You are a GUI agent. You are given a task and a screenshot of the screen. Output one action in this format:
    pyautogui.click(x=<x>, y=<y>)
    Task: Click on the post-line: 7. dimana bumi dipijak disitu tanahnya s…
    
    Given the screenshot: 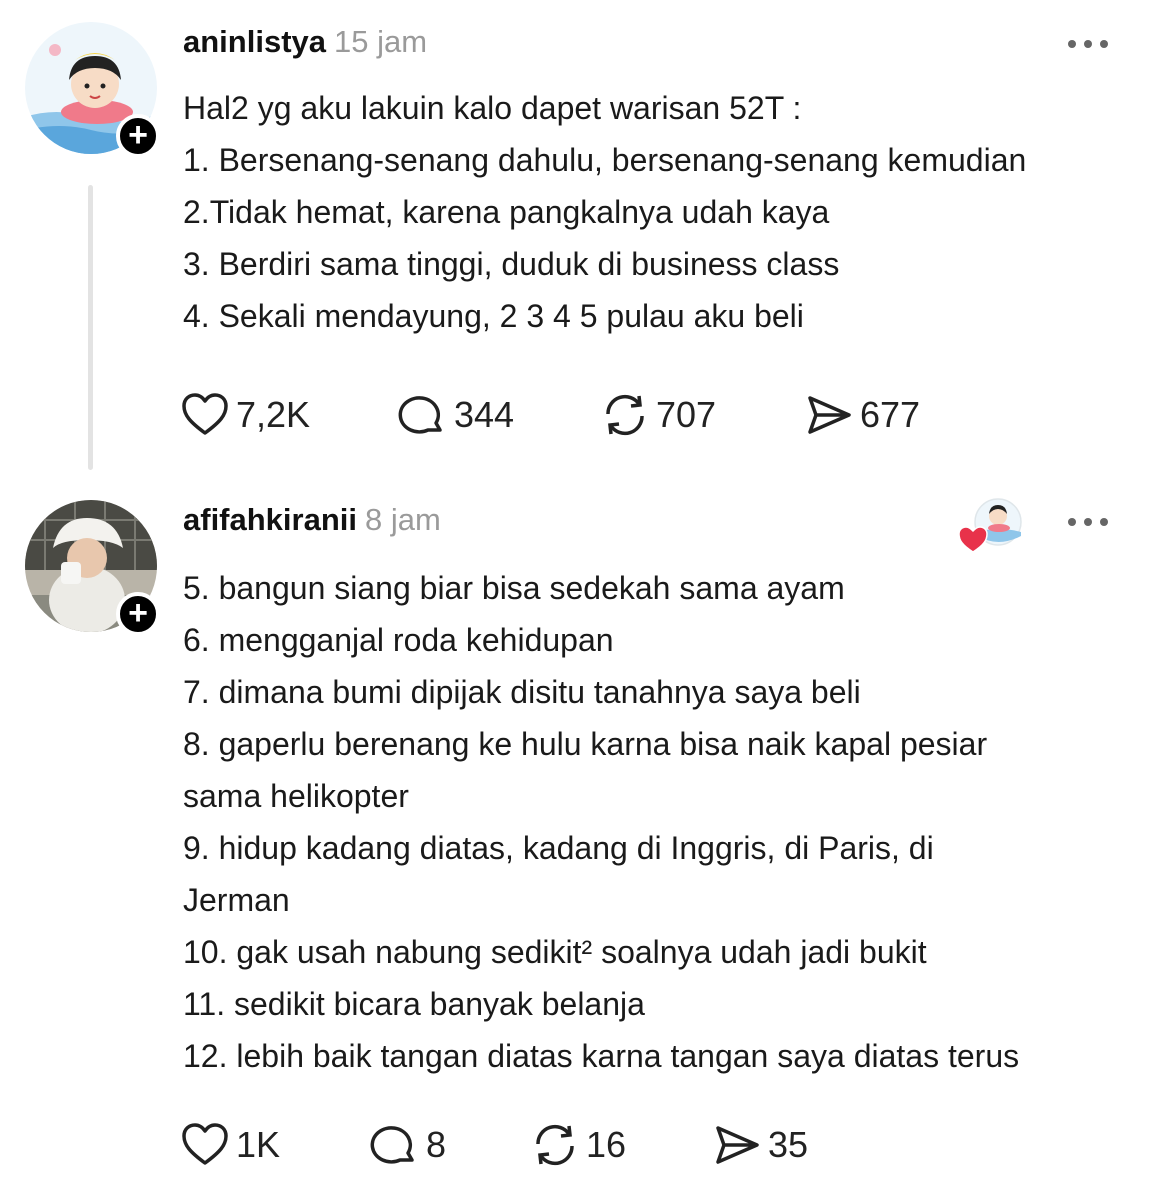 What is the action you would take?
    pyautogui.click(x=522, y=692)
    